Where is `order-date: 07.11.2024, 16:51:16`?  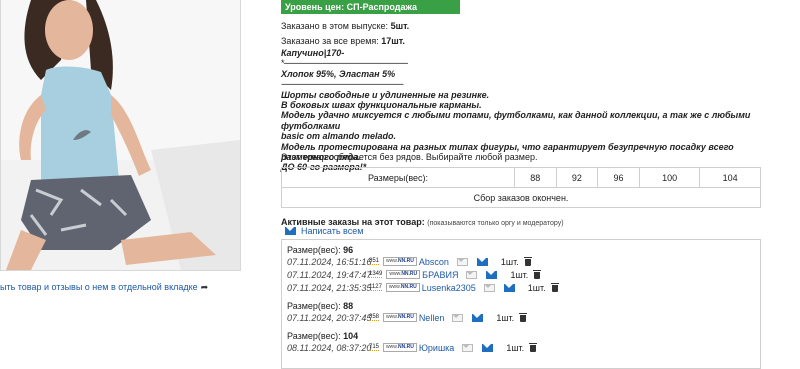 order-date: 07.11.2024, 16:51:16 is located at coordinates (329, 261).